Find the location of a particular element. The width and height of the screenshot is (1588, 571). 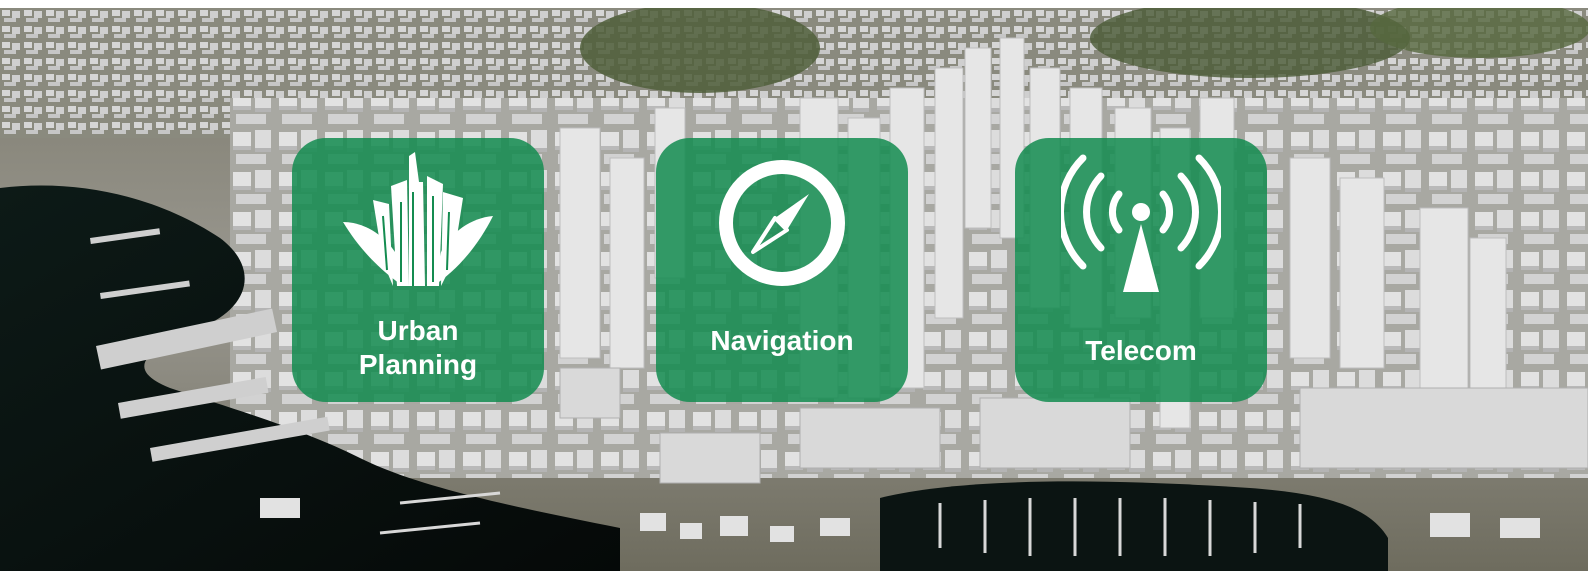

antenna-signal-icon is located at coordinates (1141, 223).